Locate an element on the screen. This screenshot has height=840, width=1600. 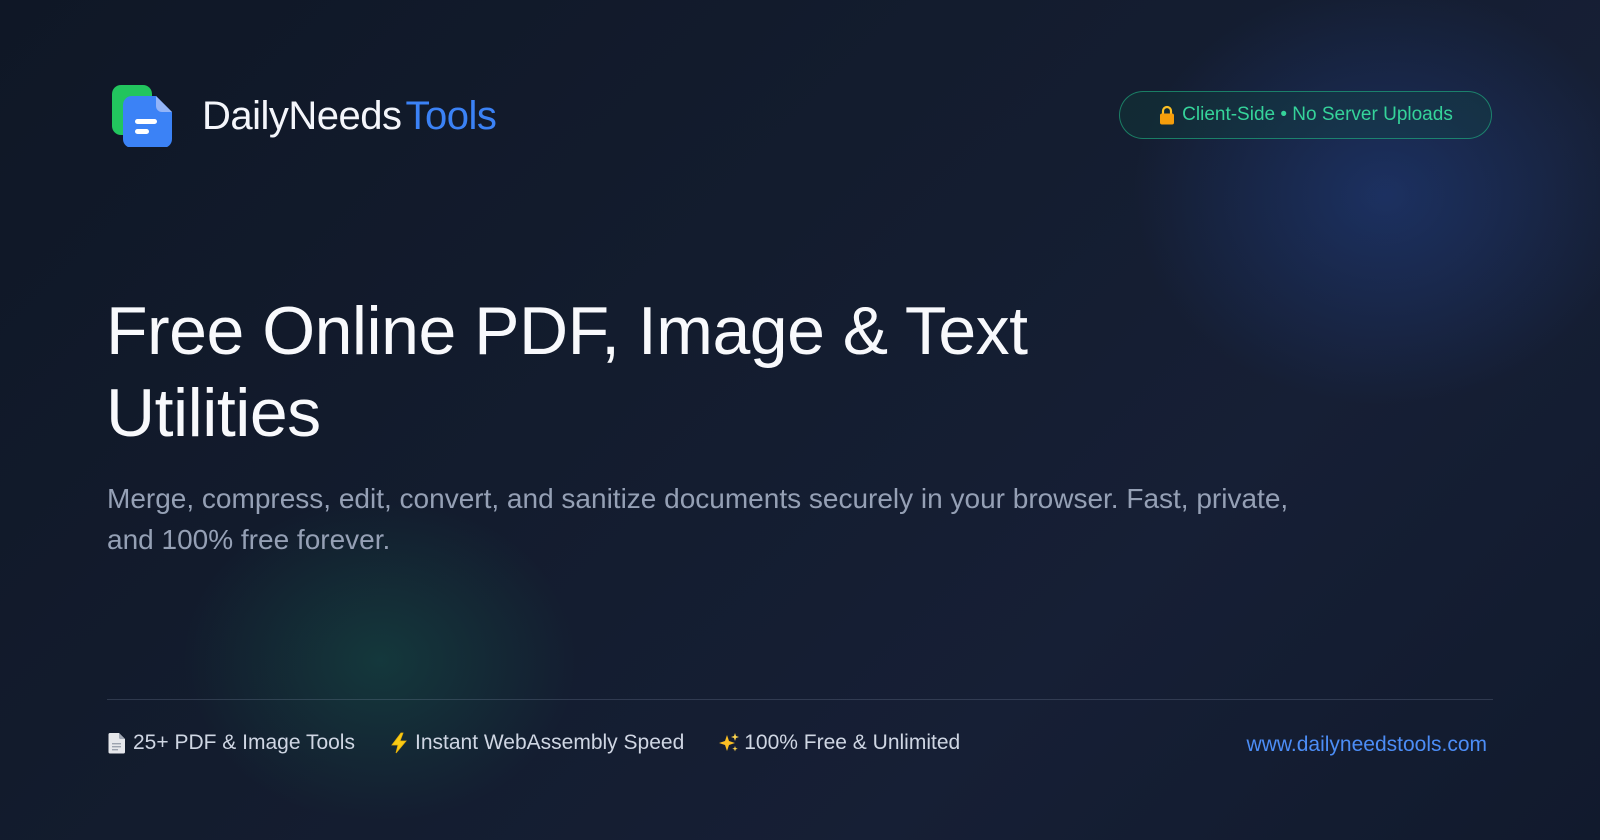
brand-name-part2: Tools is located at coordinates (451, 116).